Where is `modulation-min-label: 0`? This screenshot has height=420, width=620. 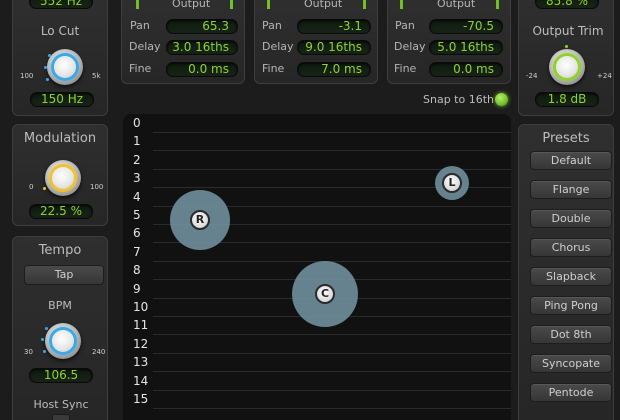
modulation-min-label: 0 is located at coordinates (31, 187).